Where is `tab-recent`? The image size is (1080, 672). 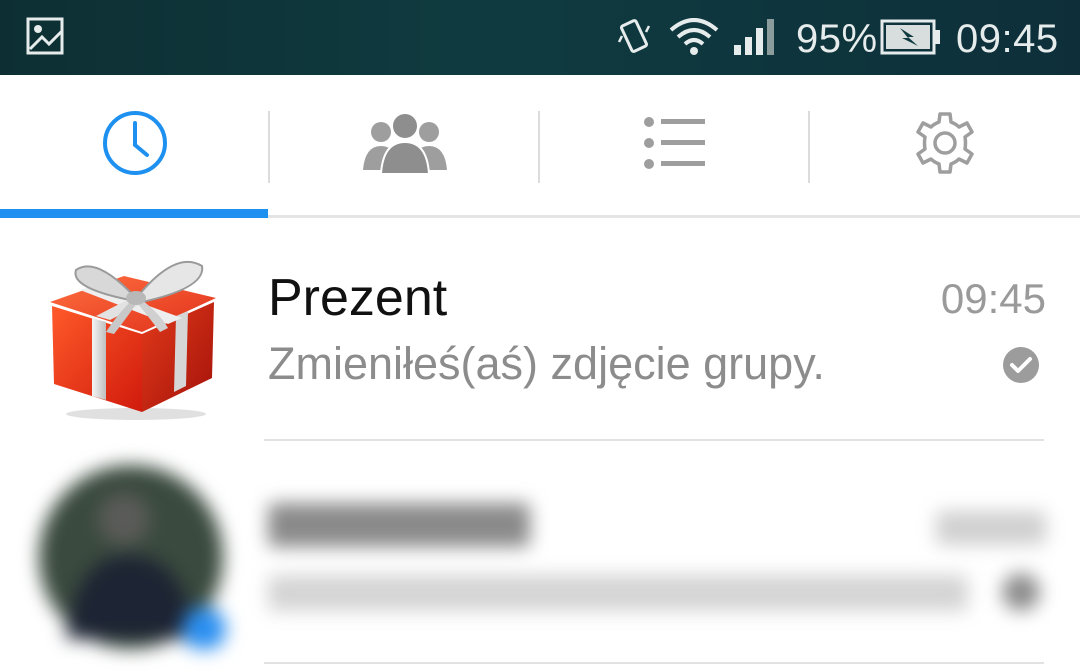
tab-recent is located at coordinates (135, 145).